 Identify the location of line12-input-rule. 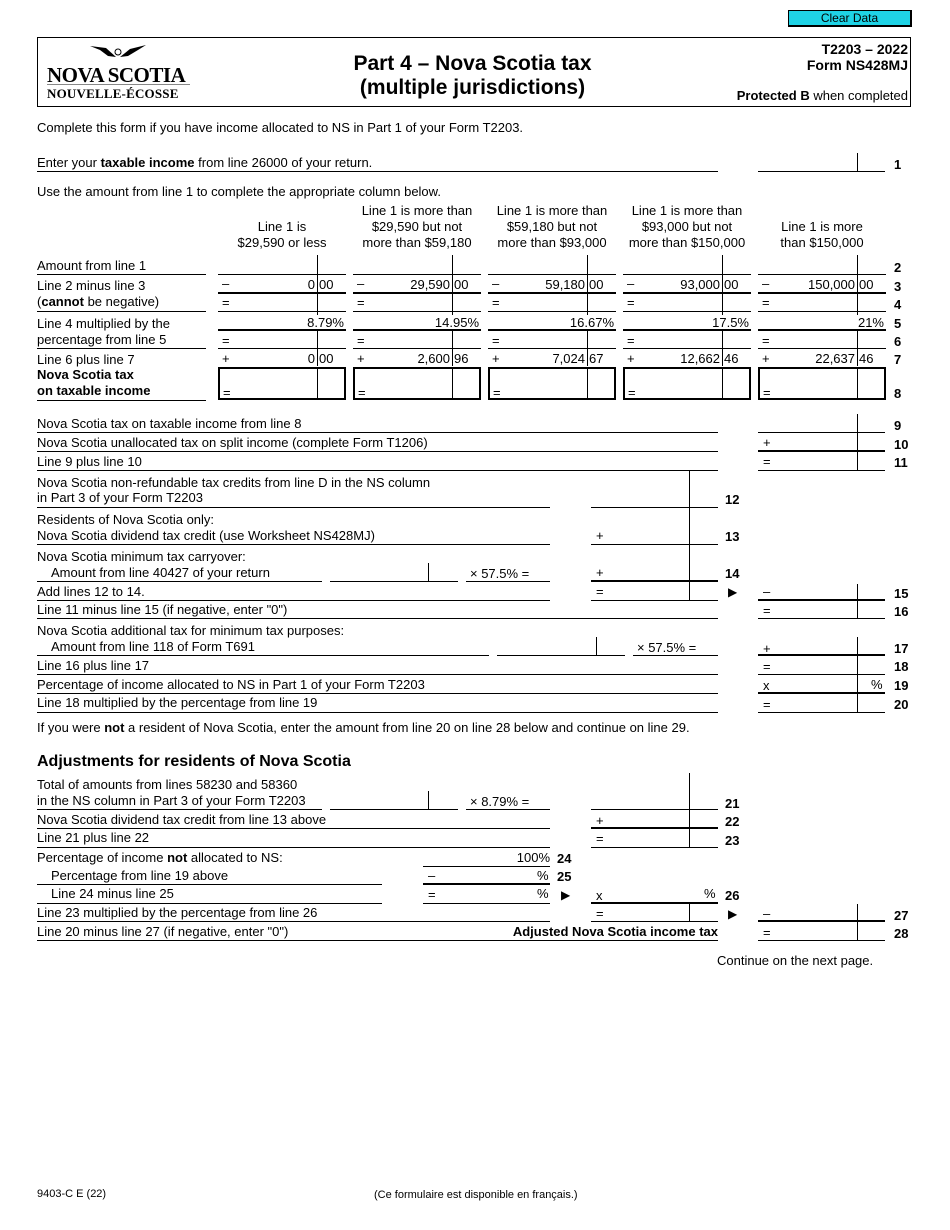
(654, 507).